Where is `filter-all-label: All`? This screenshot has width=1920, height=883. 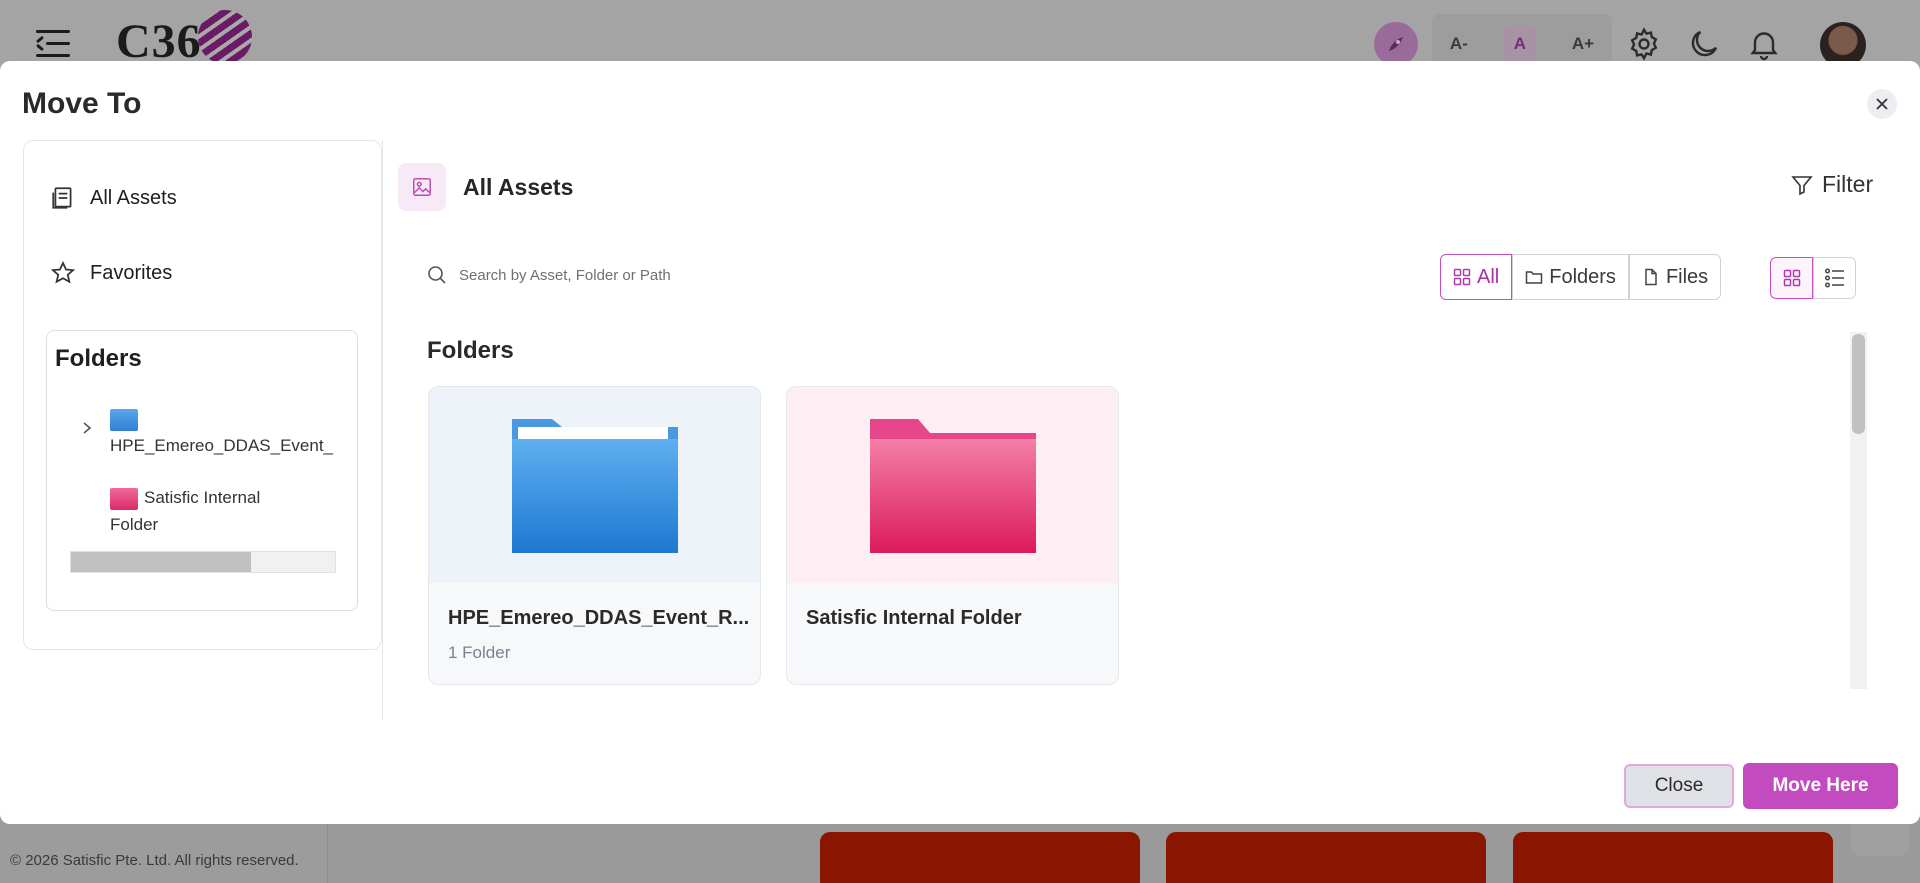 filter-all-label: All is located at coordinates (1488, 276).